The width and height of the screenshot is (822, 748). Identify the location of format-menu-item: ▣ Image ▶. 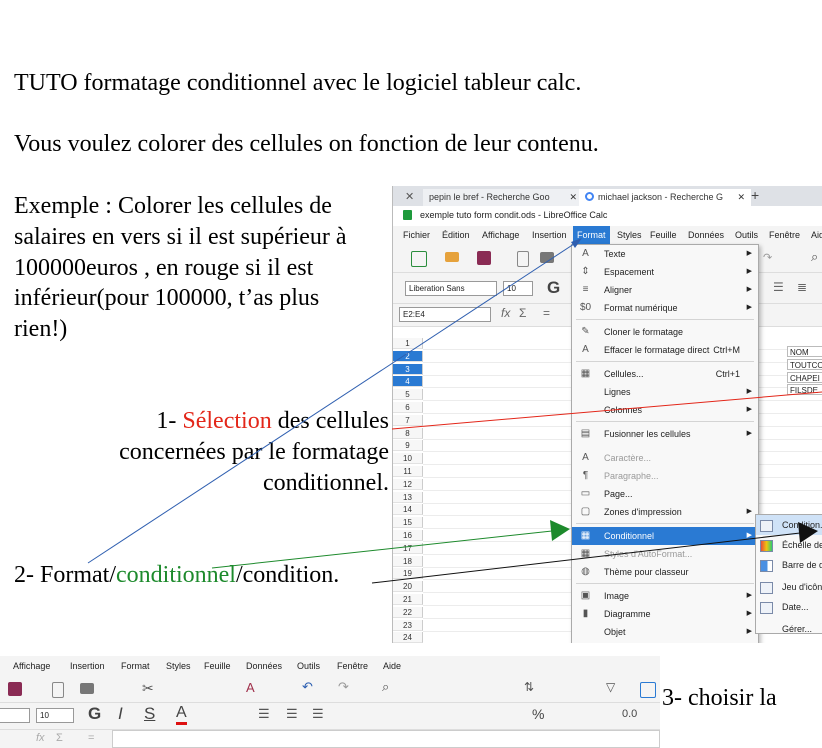
(665, 596).